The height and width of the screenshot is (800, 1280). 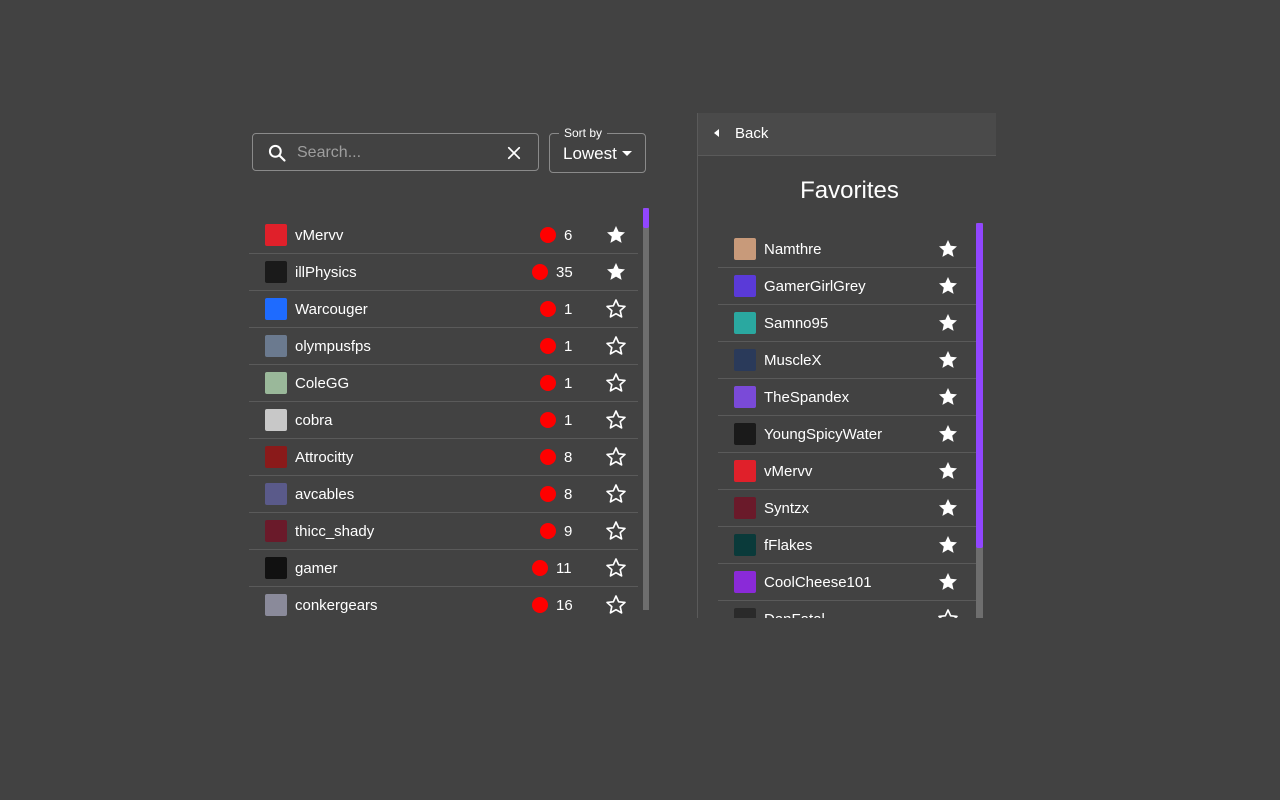 I want to click on favorite-name: YoungSpicyWater, so click(x=823, y=434).